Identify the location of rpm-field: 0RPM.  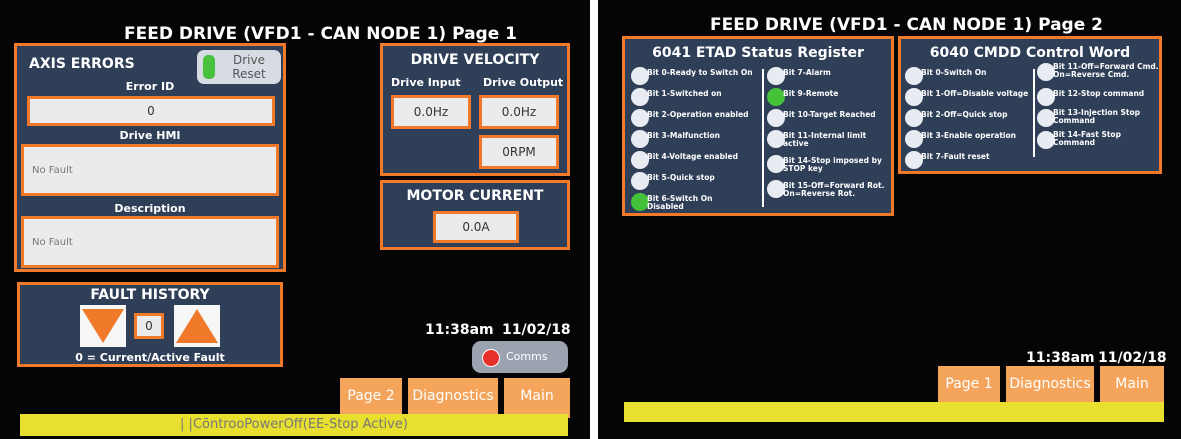
(519, 152).